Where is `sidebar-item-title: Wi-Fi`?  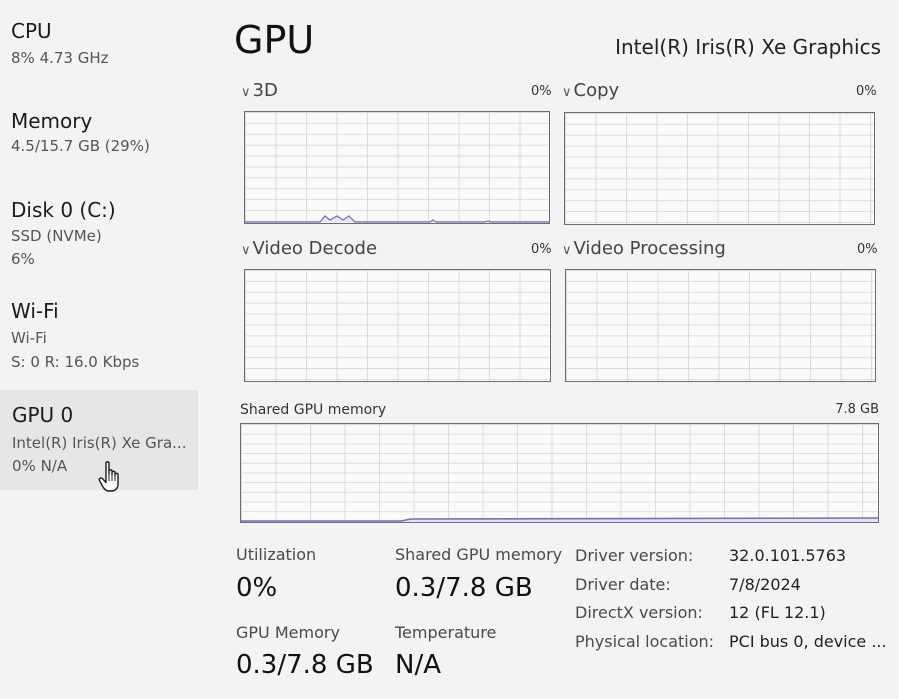
sidebar-item-title: Wi-Fi is located at coordinates (35, 311).